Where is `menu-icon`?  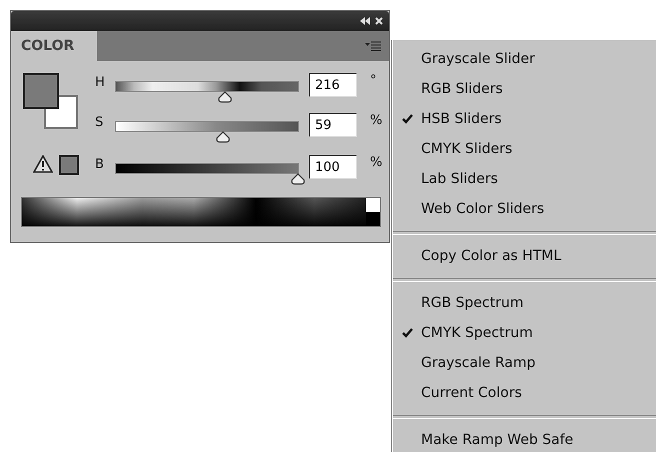 menu-icon is located at coordinates (373, 46).